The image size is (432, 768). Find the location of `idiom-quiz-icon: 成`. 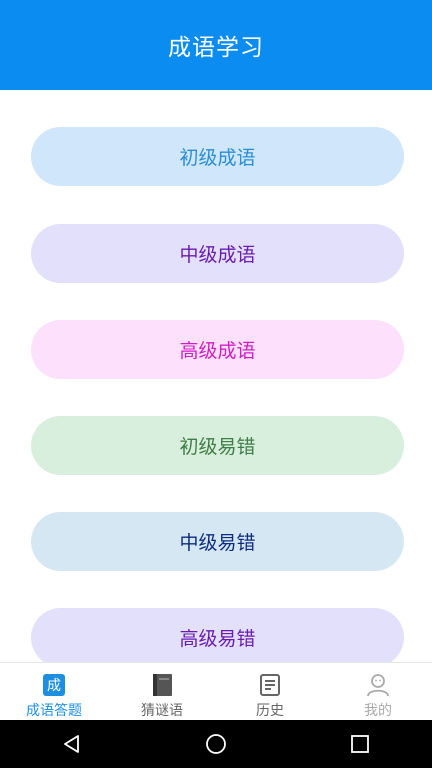

idiom-quiz-icon: 成 is located at coordinates (54, 685).